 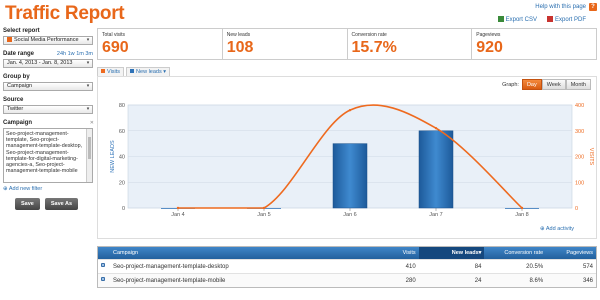 What do you see at coordinates (80, 54) in the screenshot?
I see `quick-1m: 1m` at bounding box center [80, 54].